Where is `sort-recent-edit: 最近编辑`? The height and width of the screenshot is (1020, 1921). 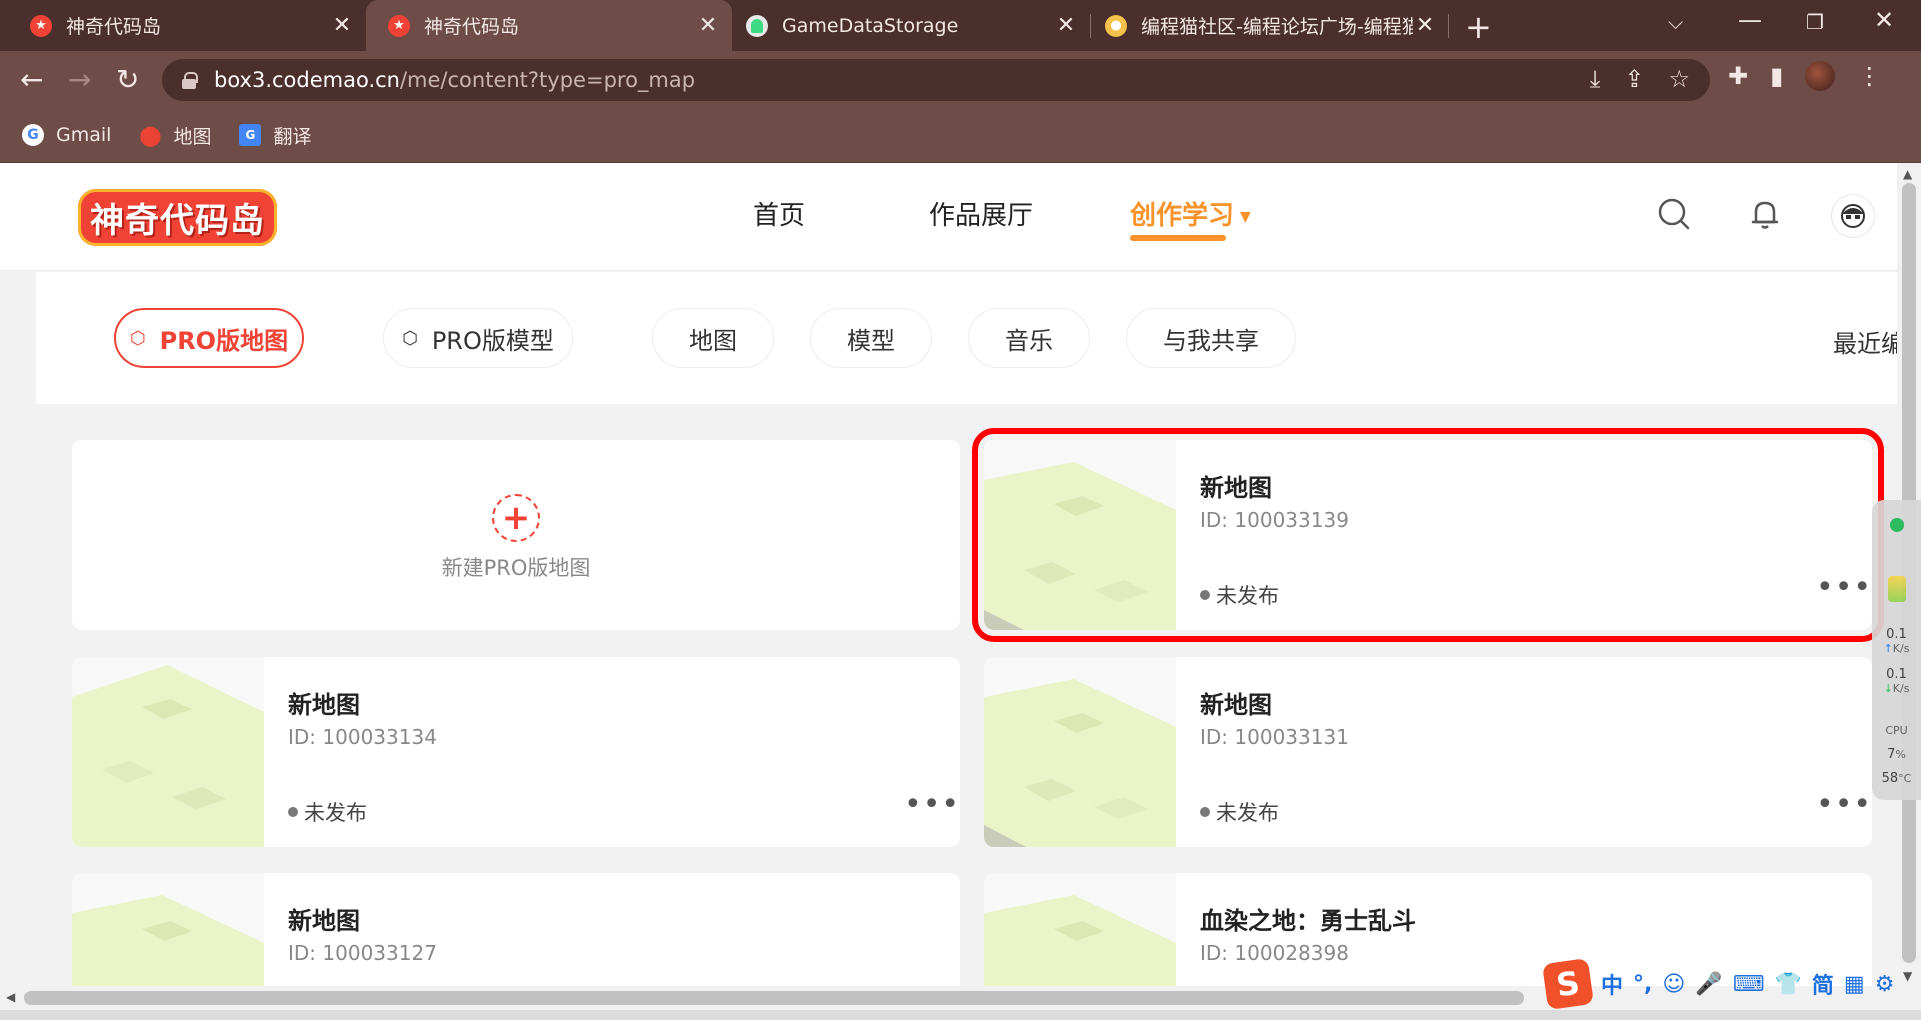
sort-recent-edit: 最近编辑 is located at coordinates (1865, 341).